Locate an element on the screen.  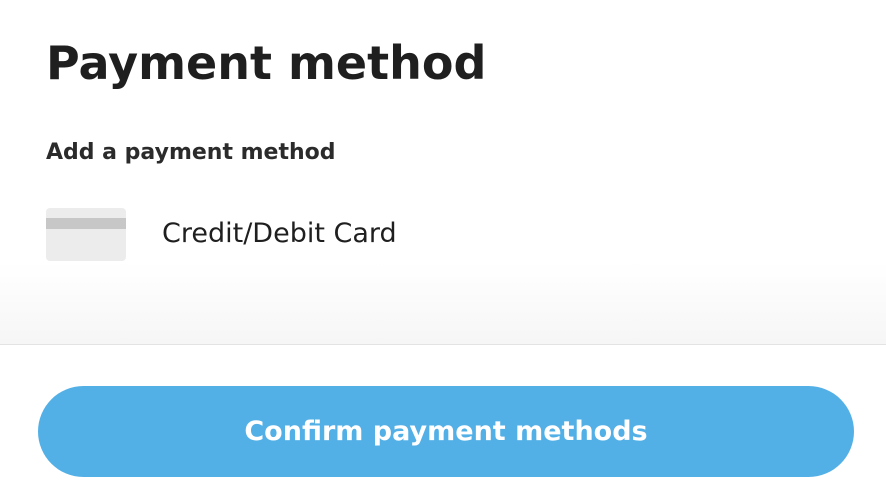
card-stripe is located at coordinates (86, 223).